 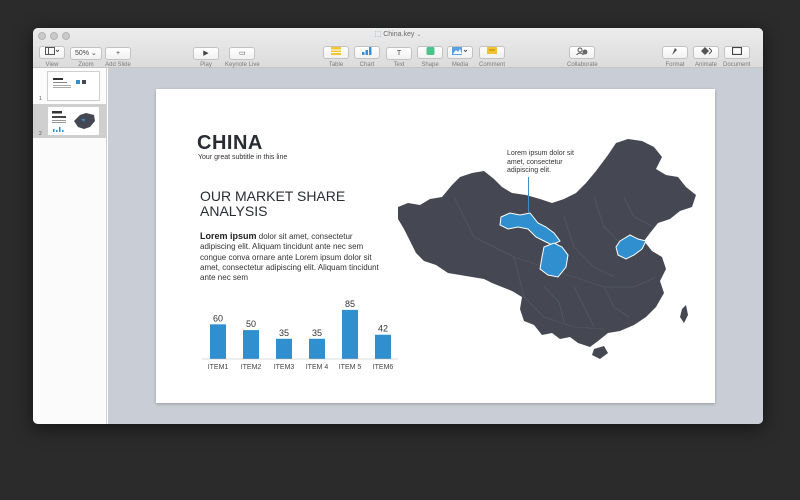 I want to click on document-icon, so click(x=736, y=51).